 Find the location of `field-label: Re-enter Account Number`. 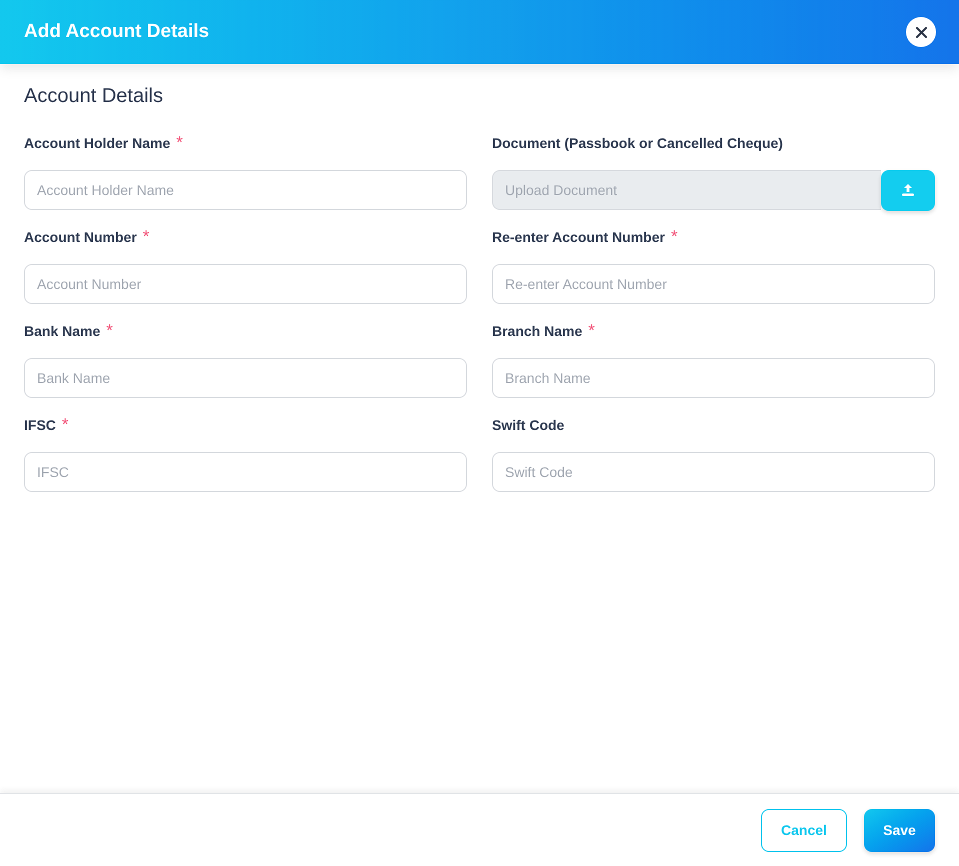

field-label: Re-enter Account Number is located at coordinates (578, 237).